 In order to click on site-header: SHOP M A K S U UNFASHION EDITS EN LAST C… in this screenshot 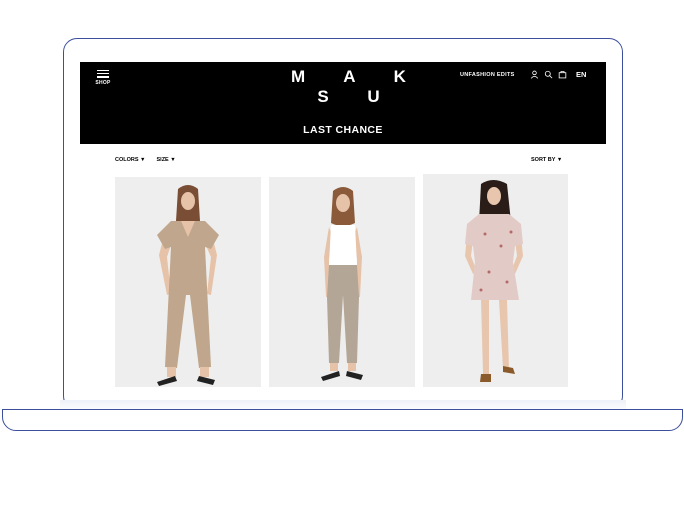, I will do `click(343, 103)`.